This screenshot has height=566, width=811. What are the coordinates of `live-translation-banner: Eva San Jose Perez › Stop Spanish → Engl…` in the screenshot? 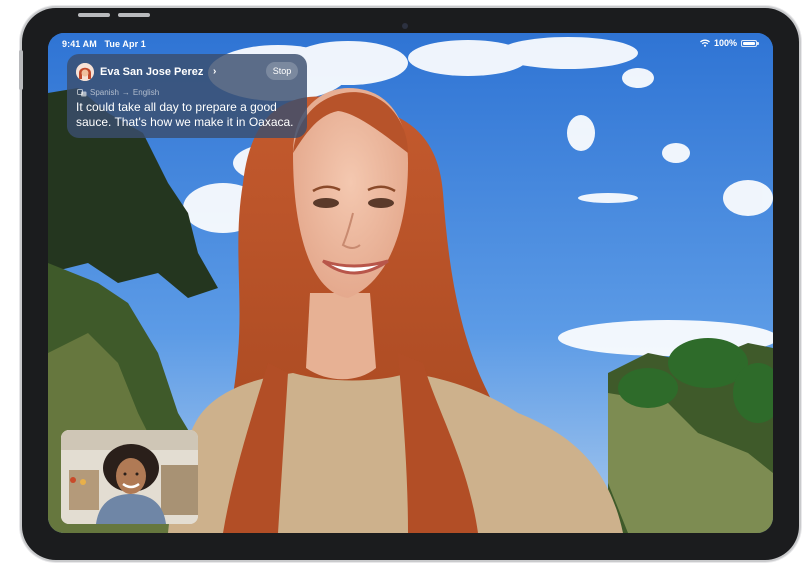 It's located at (187, 96).